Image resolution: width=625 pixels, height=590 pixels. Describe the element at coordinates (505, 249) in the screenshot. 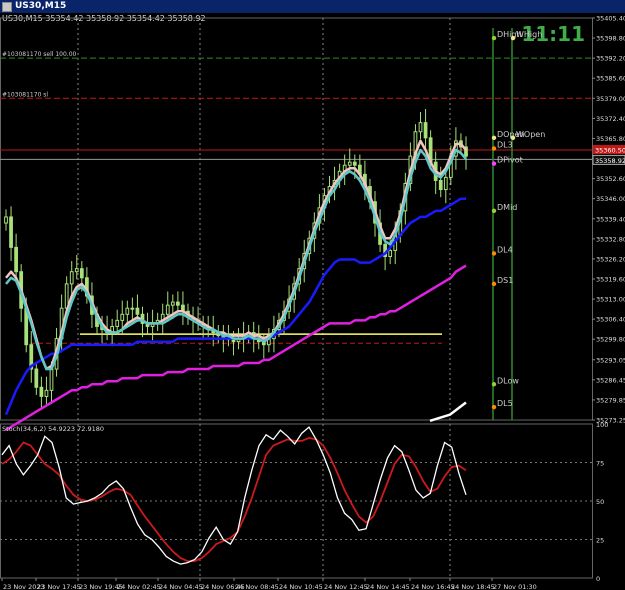

I see `day-level-label-dl4: DL4` at that location.